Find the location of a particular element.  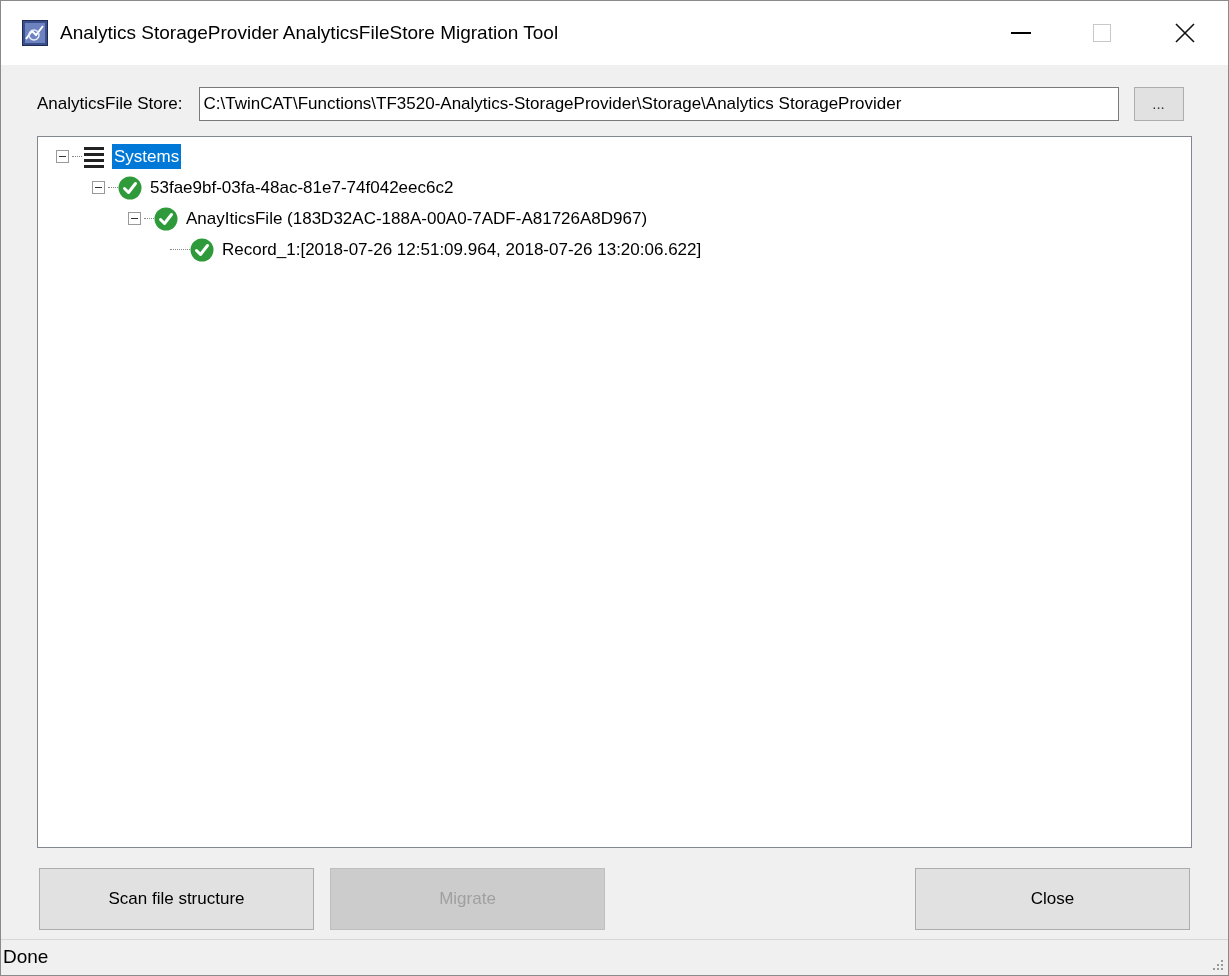

resize-grip-icon is located at coordinates (1218, 965).